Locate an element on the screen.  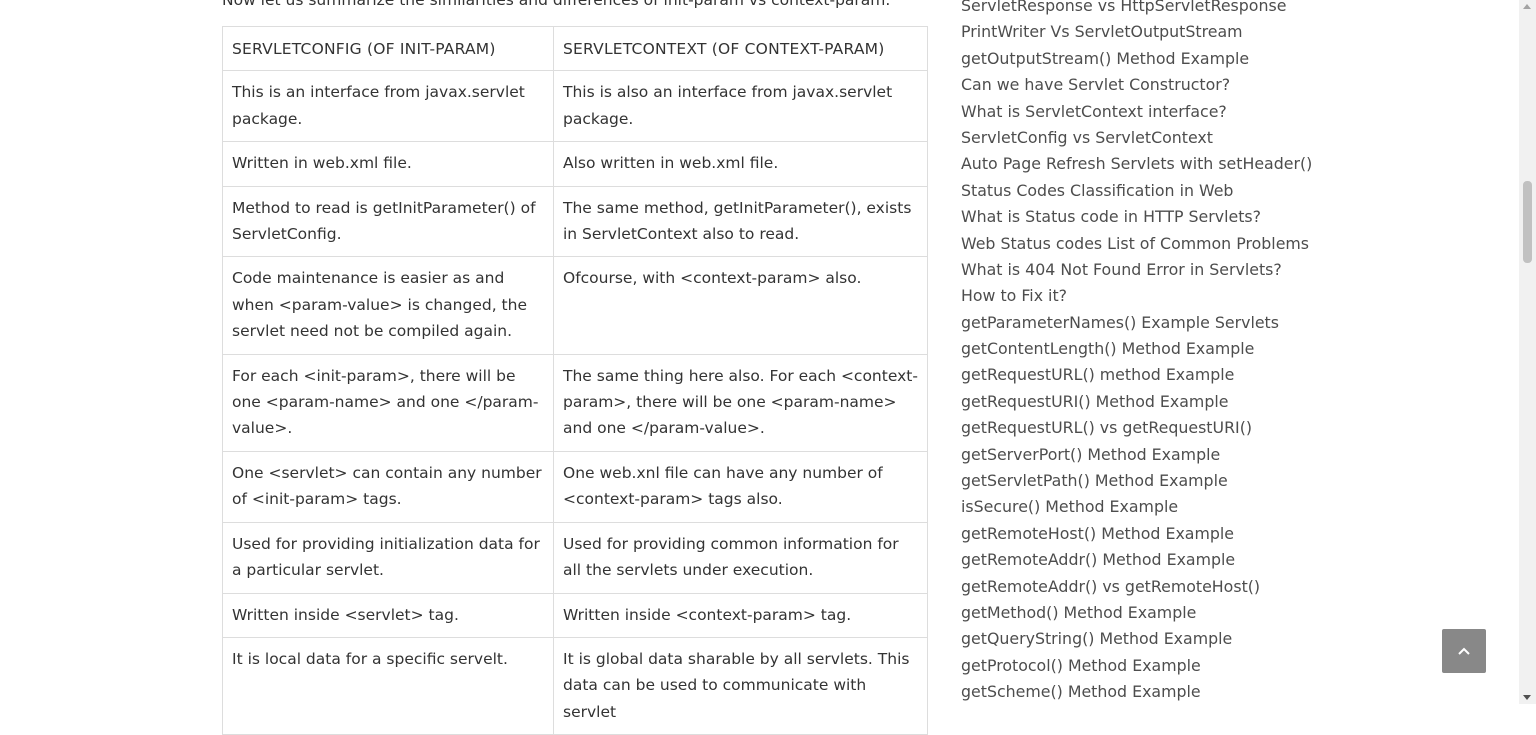
sidebar-link: getRequestURL() method Example is located at coordinates (1097, 374).